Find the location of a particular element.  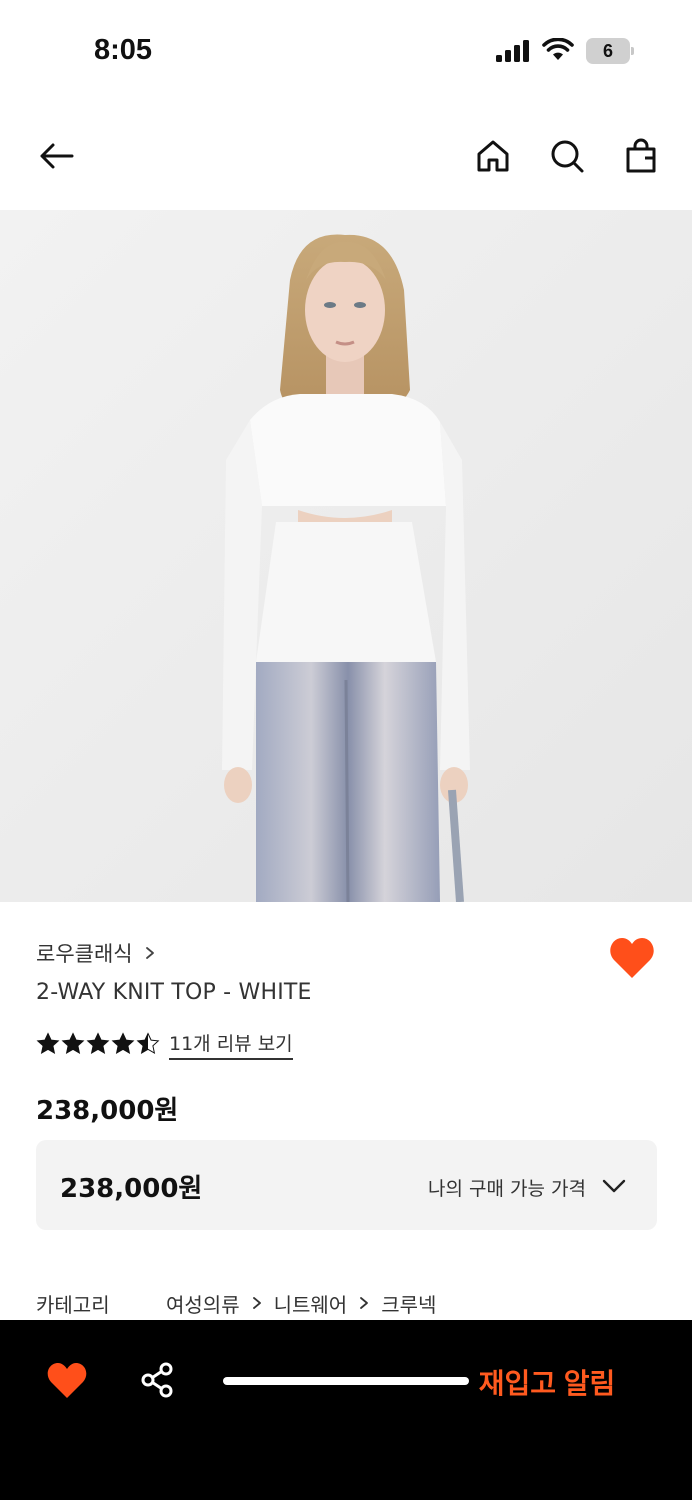

signal-icon is located at coordinates (512, 51).